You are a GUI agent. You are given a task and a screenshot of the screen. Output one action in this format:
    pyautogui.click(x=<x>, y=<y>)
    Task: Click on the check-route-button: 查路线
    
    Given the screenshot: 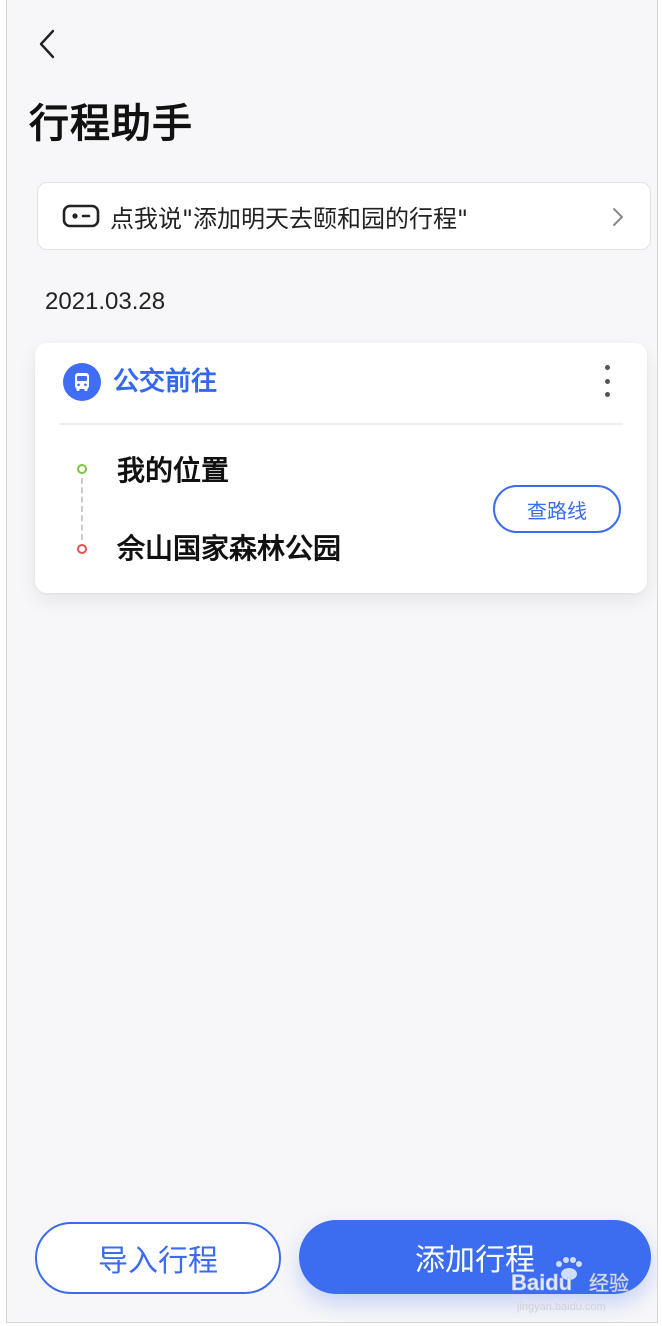 What is the action you would take?
    pyautogui.click(x=557, y=509)
    